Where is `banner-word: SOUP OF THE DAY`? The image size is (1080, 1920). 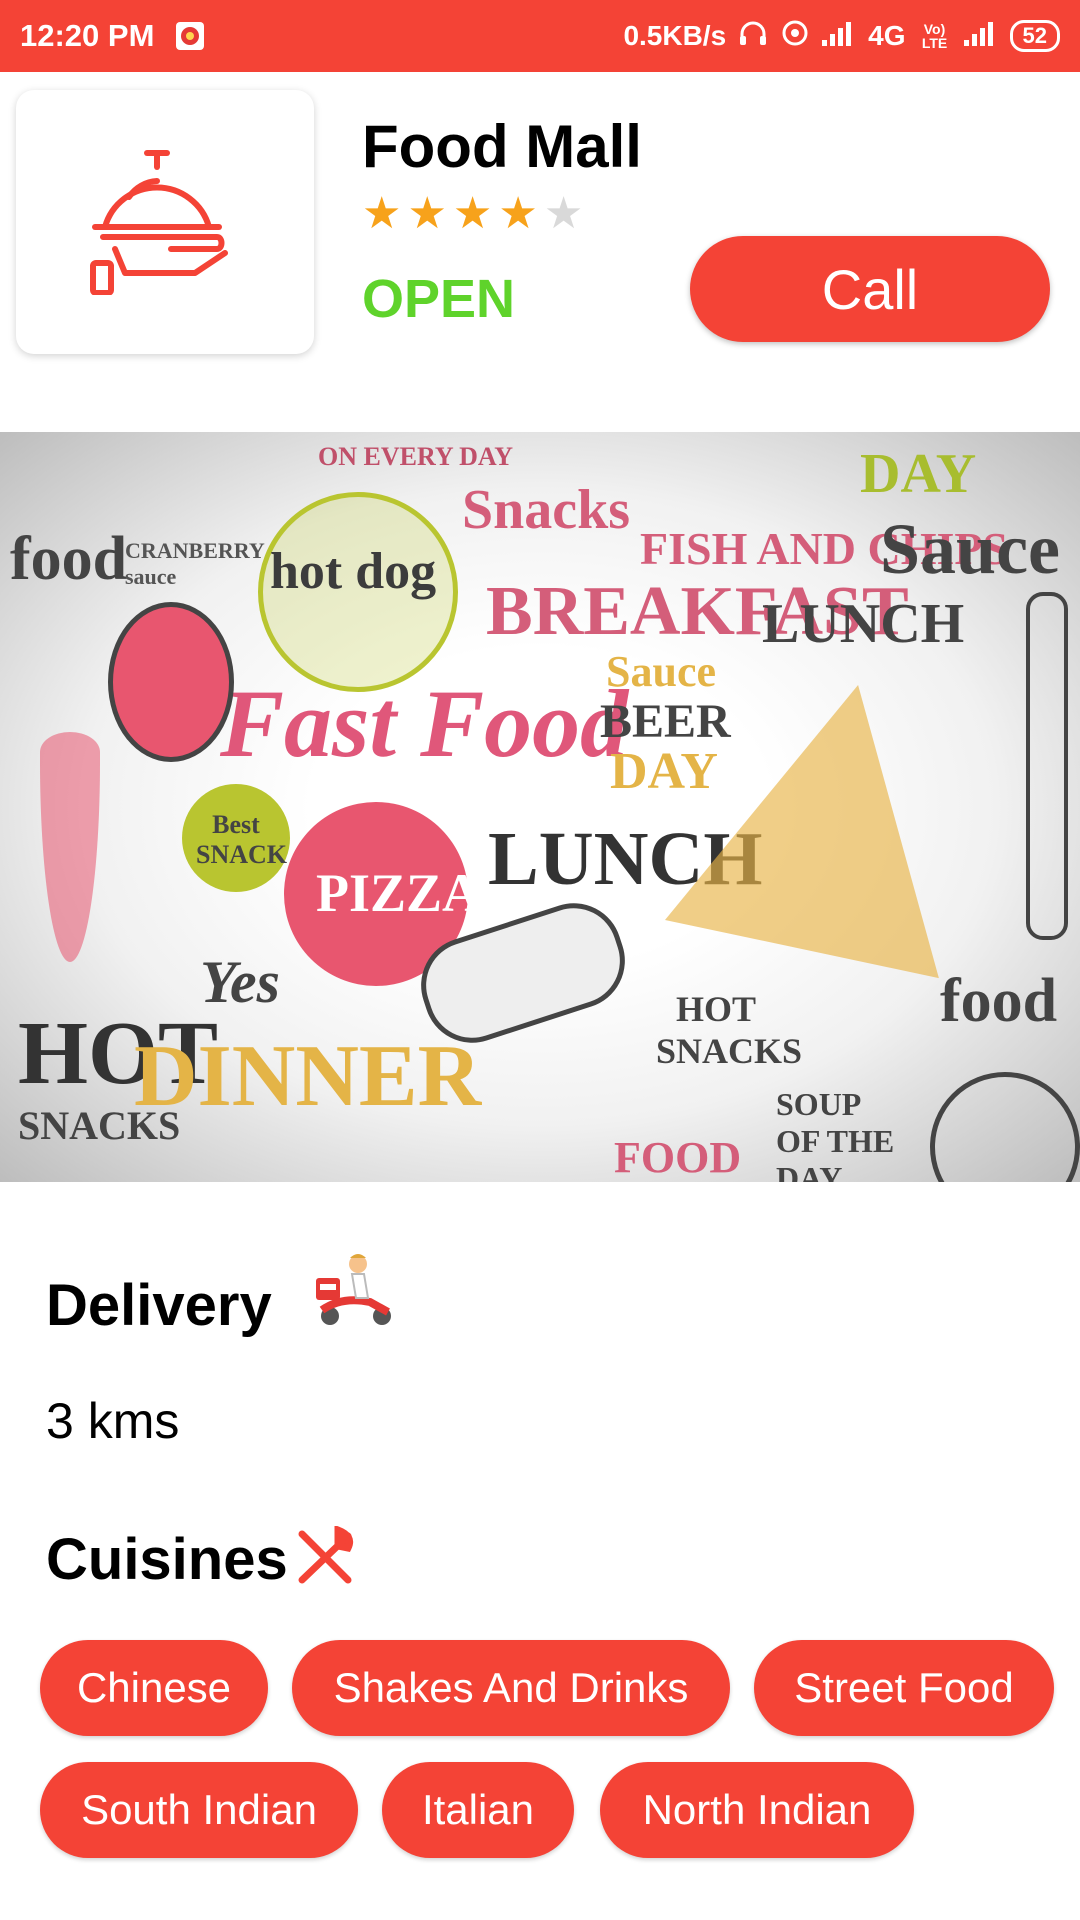
banner-word: SOUP OF THE DAY is located at coordinates (835, 1134).